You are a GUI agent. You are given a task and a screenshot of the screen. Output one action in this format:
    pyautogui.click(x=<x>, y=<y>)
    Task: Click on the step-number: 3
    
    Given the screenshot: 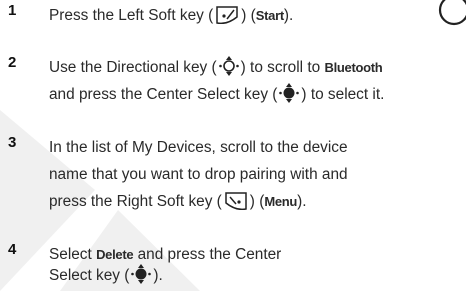 What is the action you would take?
    pyautogui.click(x=12, y=142)
    